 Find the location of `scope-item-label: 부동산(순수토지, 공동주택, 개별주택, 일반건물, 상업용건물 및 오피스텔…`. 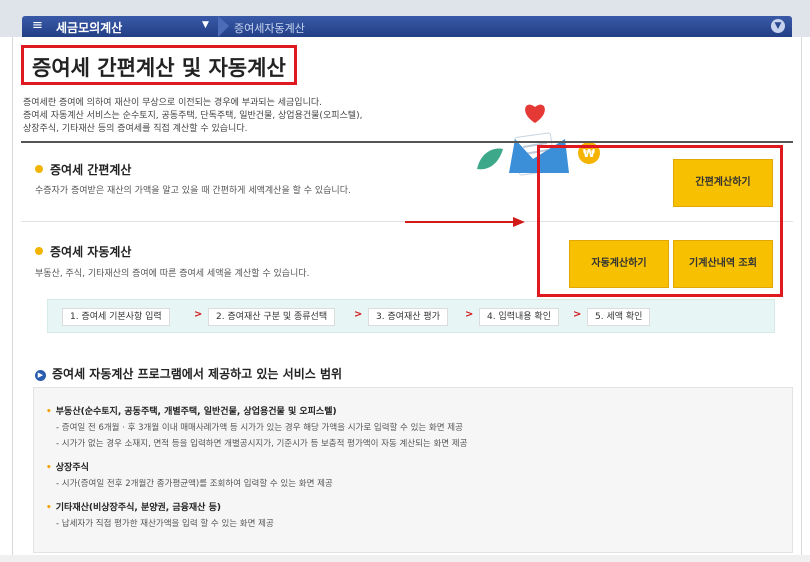

scope-item-label: 부동산(순수토지, 공동주택, 개별주택, 일반건물, 상업용건물 및 오피스텔… is located at coordinates (196, 412).